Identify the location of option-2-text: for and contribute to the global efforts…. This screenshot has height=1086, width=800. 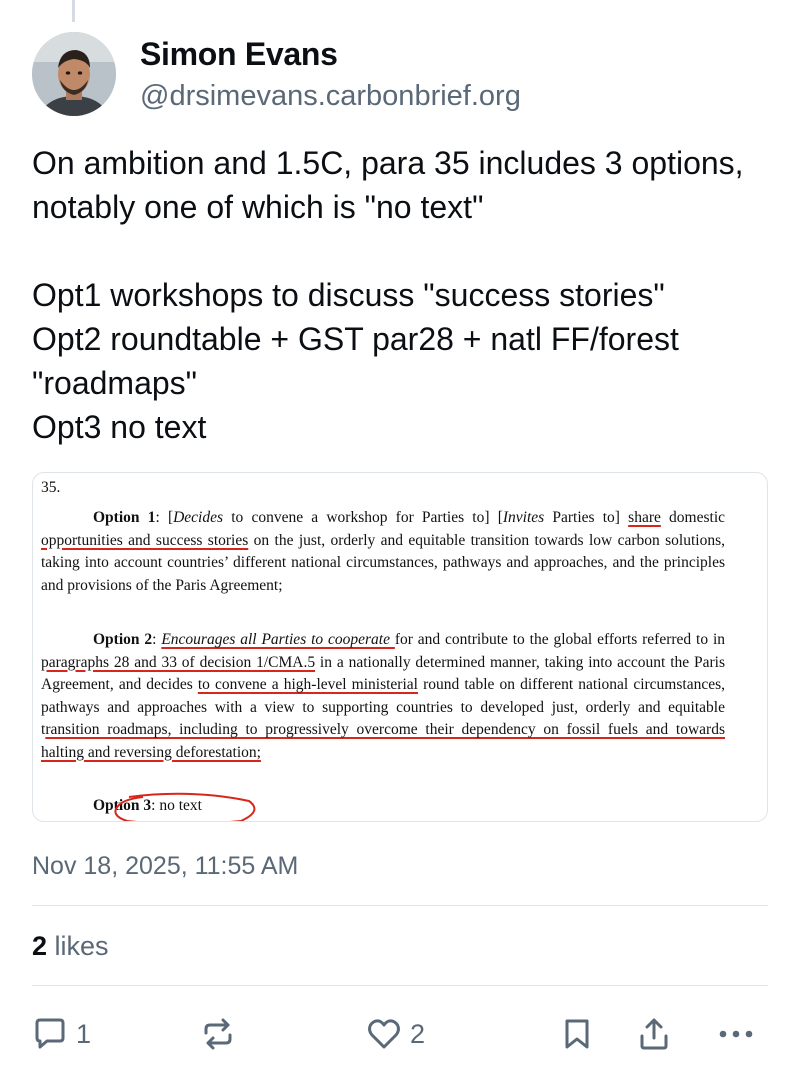
(559, 639).